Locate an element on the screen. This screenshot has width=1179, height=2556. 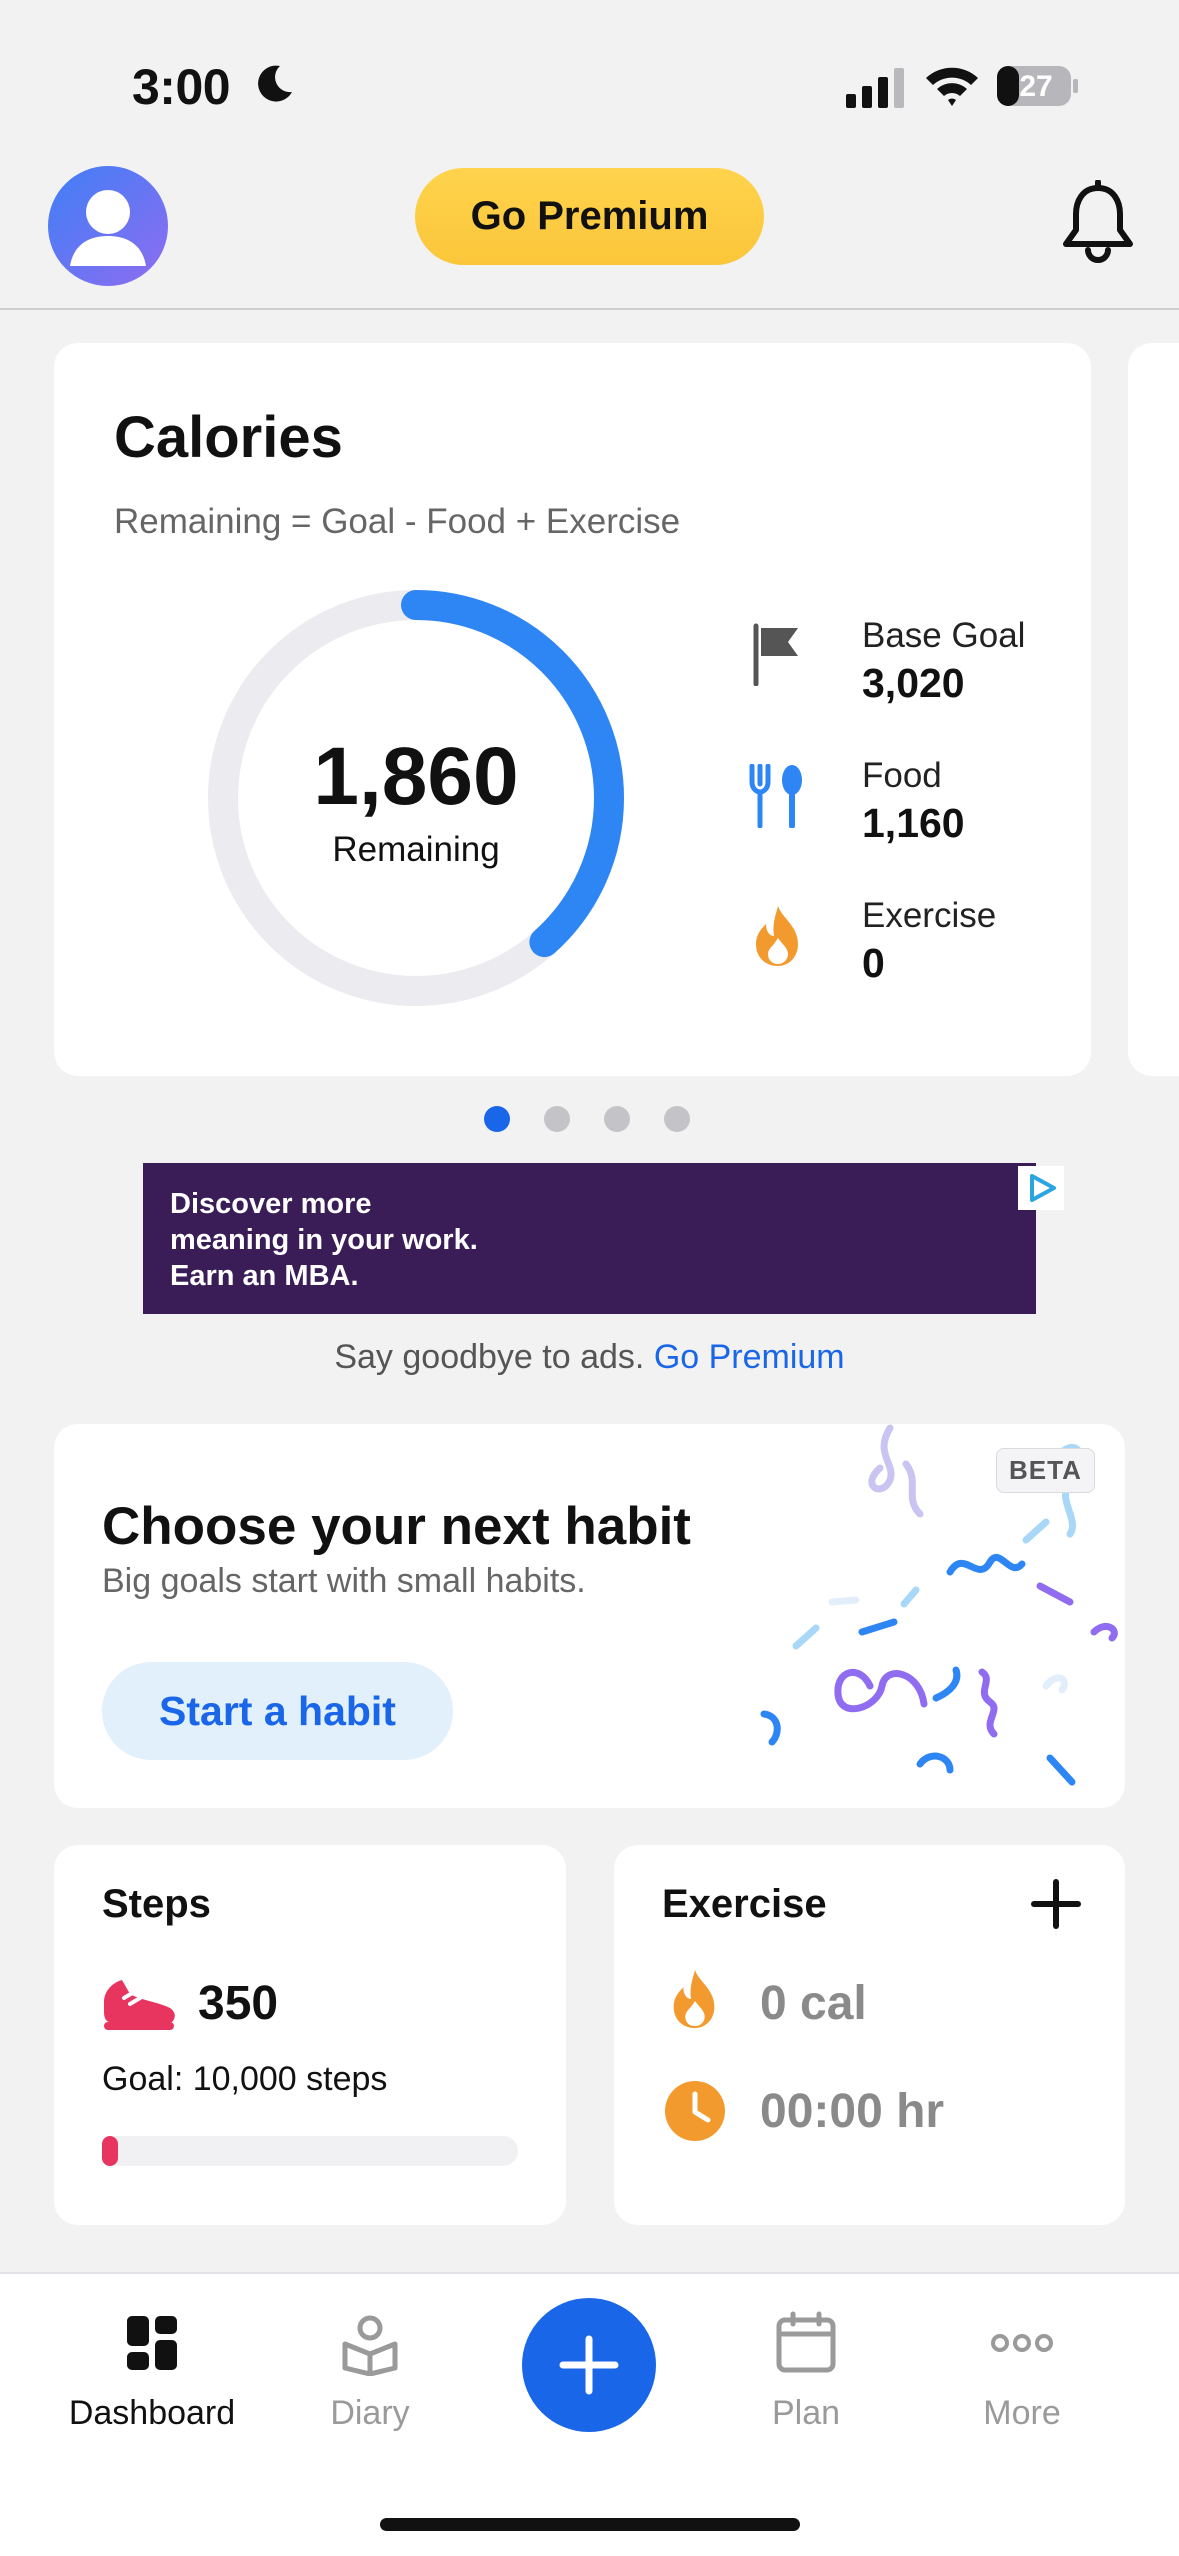
steps-title: Steps is located at coordinates (156, 1904).